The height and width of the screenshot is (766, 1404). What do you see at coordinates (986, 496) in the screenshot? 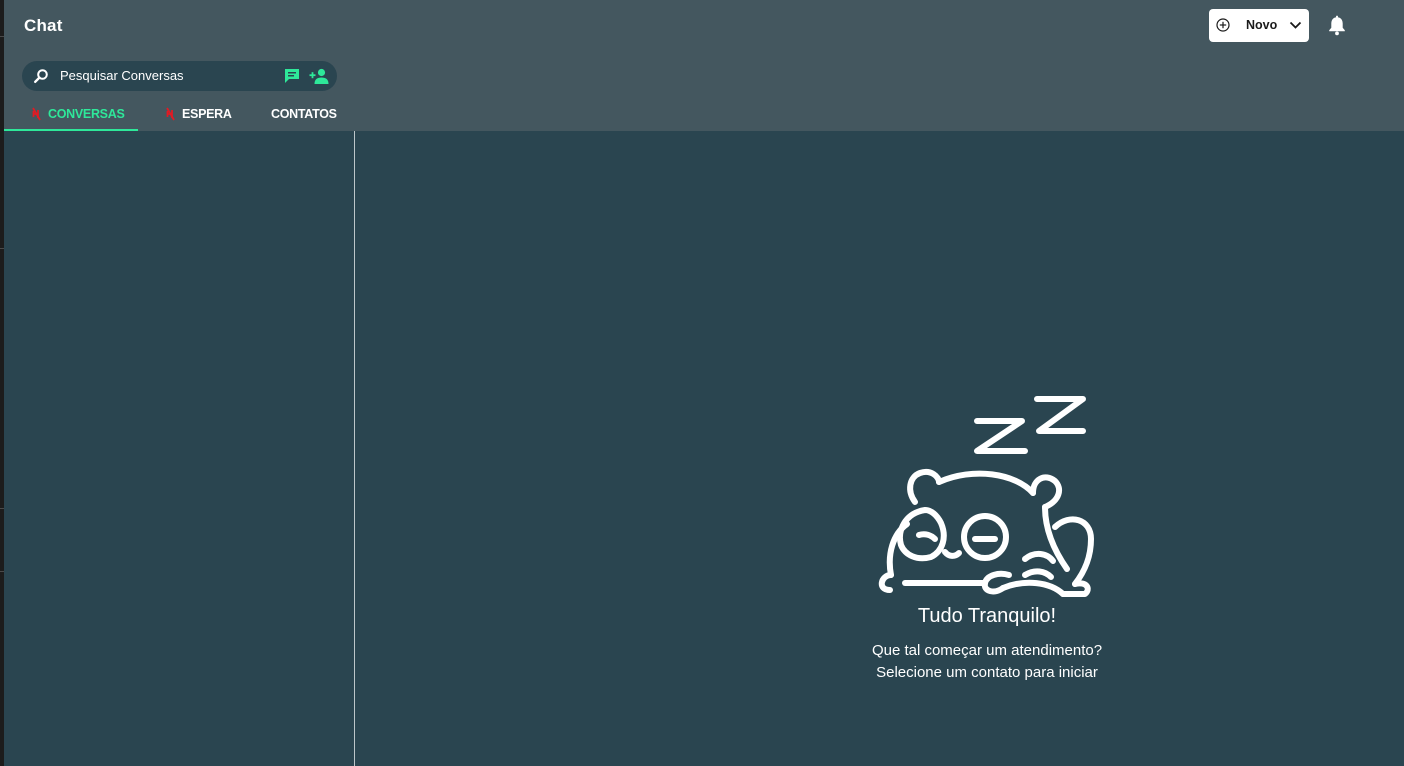
I see `sleeping-panda-illustration` at bounding box center [986, 496].